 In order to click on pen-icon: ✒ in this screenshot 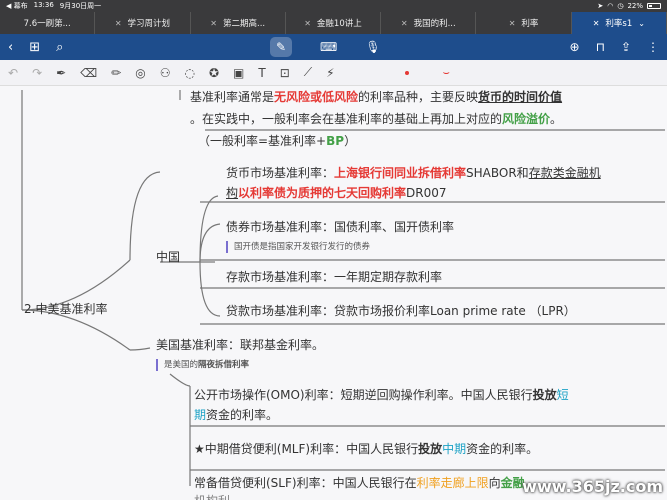, I will do `click(61, 73)`.